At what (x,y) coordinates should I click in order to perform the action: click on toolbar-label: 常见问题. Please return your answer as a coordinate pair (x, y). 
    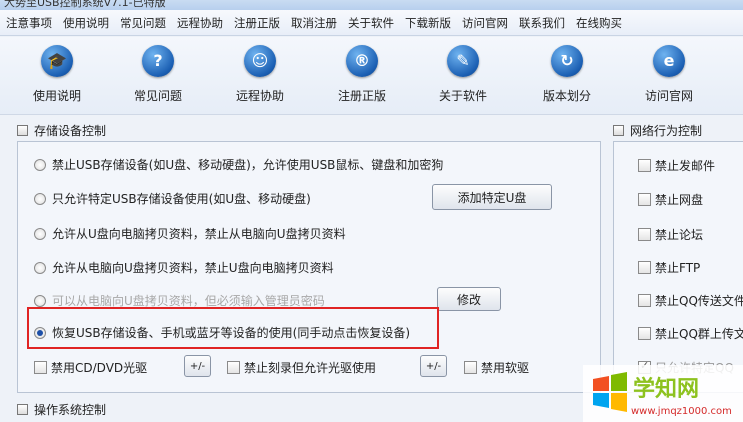
    Looking at the image, I should click on (157, 96).